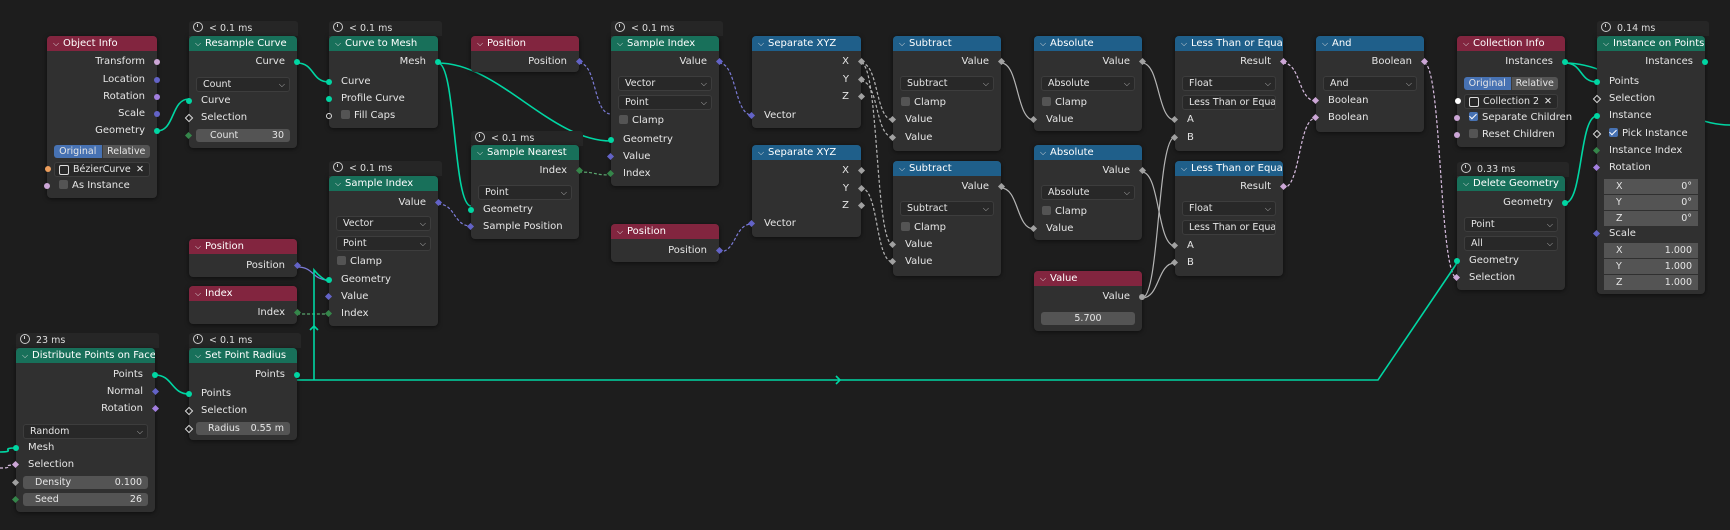 Image resolution: width=1730 pixels, height=530 pixels. What do you see at coordinates (1370, 43) in the screenshot?
I see `node-header: ⌵ And` at bounding box center [1370, 43].